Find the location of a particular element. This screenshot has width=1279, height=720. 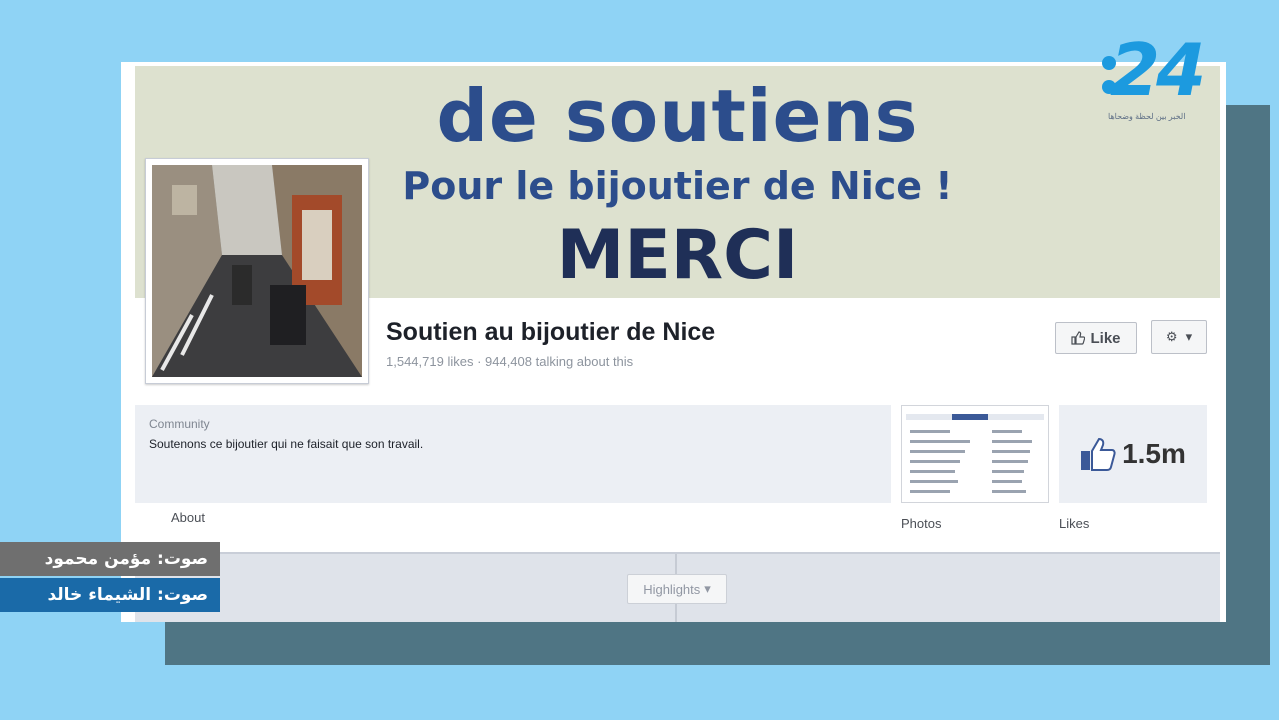

like-button: Like is located at coordinates (1096, 338).